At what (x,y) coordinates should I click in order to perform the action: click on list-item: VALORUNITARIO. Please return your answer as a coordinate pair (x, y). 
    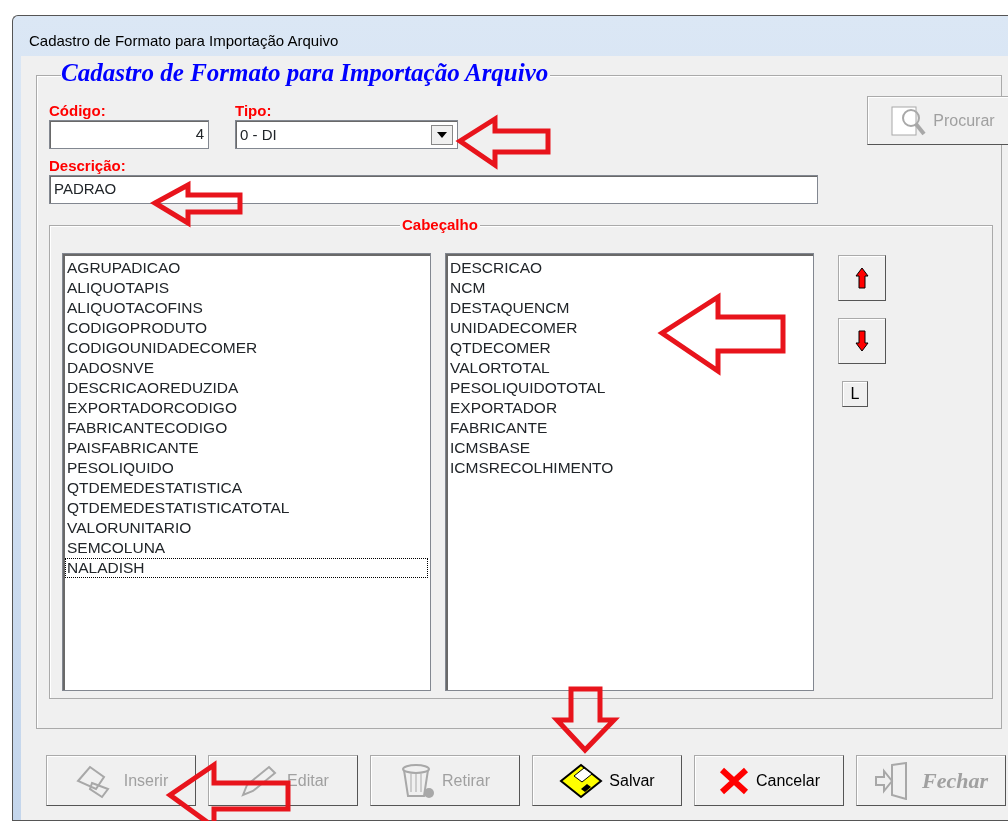
    Looking at the image, I should click on (246, 528).